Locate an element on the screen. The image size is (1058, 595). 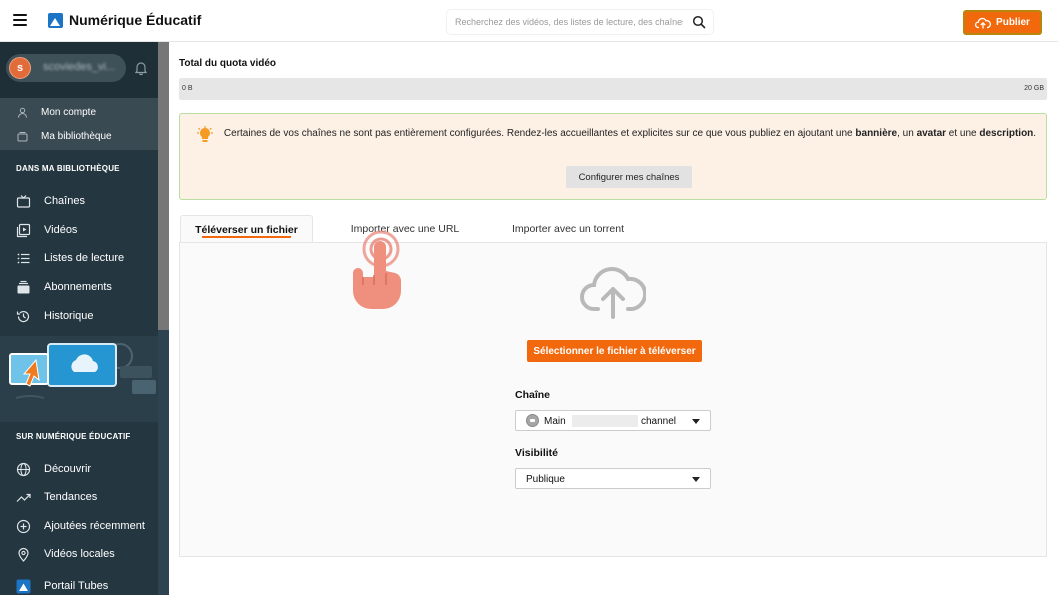
tab-label: Importer avec une URL is located at coordinates (405, 229).